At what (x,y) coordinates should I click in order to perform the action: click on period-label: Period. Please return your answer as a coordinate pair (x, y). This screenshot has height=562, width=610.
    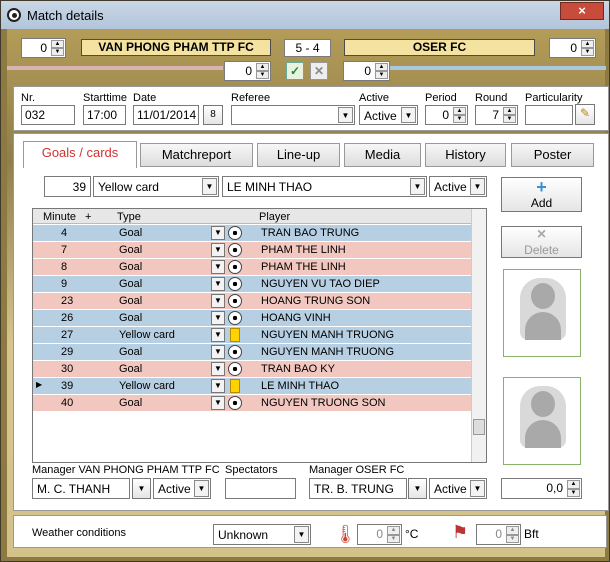
    Looking at the image, I should click on (441, 98).